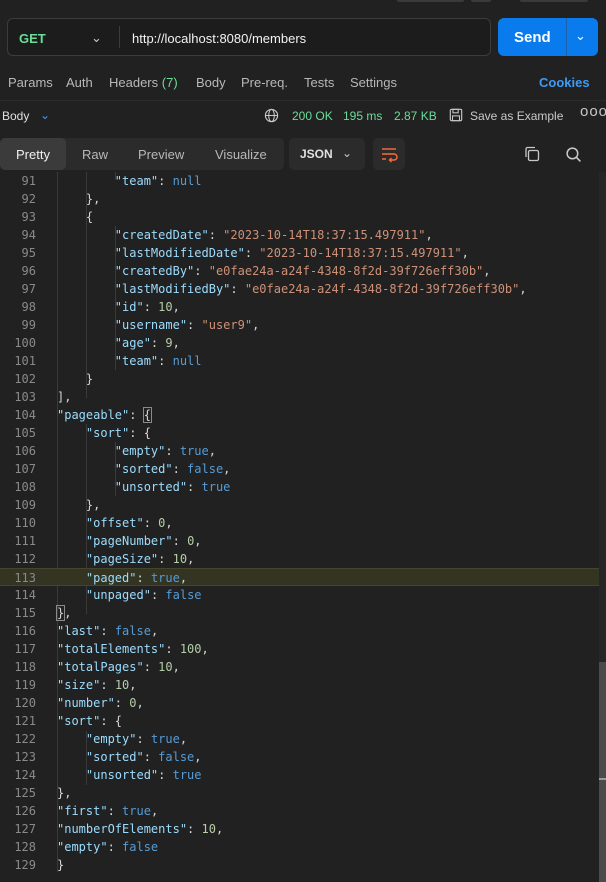 The image size is (606, 882). Describe the element at coordinates (299, 613) in the screenshot. I see `code-line: 115},` at that location.